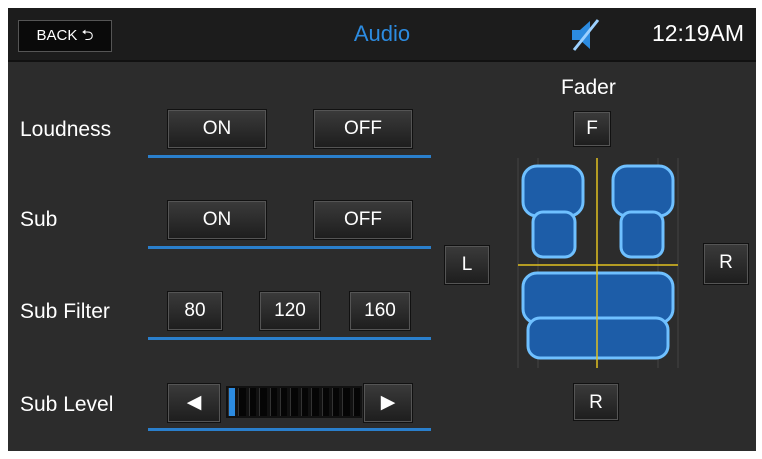 This screenshot has height=459, width=762. What do you see at coordinates (194, 403) in the screenshot?
I see `sub-level-decrease-button: ◀` at bounding box center [194, 403].